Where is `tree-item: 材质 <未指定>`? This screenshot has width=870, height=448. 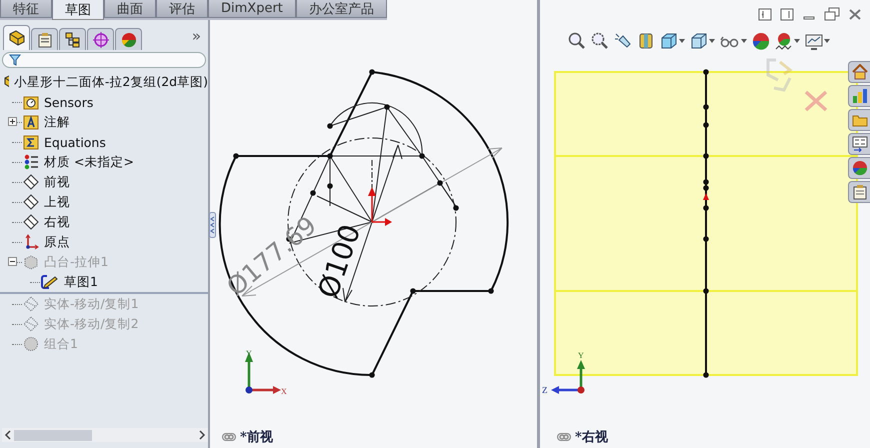
tree-item: 材质 <未指定> is located at coordinates (89, 162).